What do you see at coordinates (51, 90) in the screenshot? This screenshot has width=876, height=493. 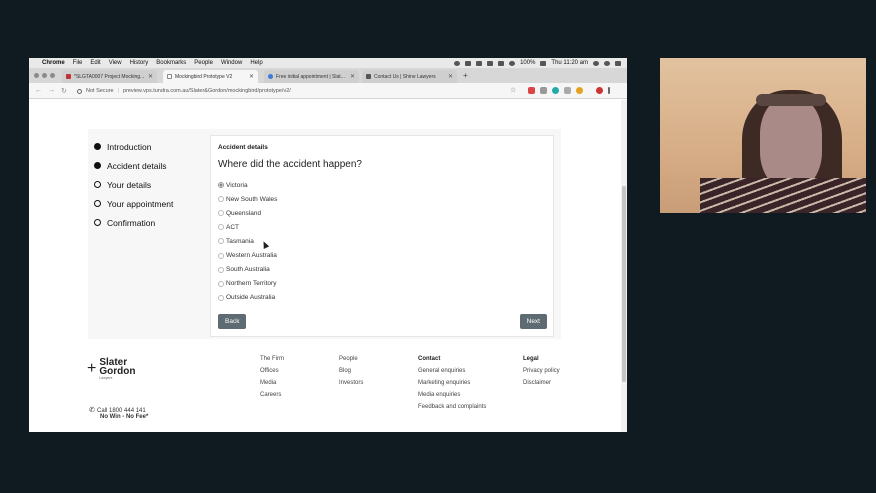 I see `forward-arrow-icon: →` at bounding box center [51, 90].